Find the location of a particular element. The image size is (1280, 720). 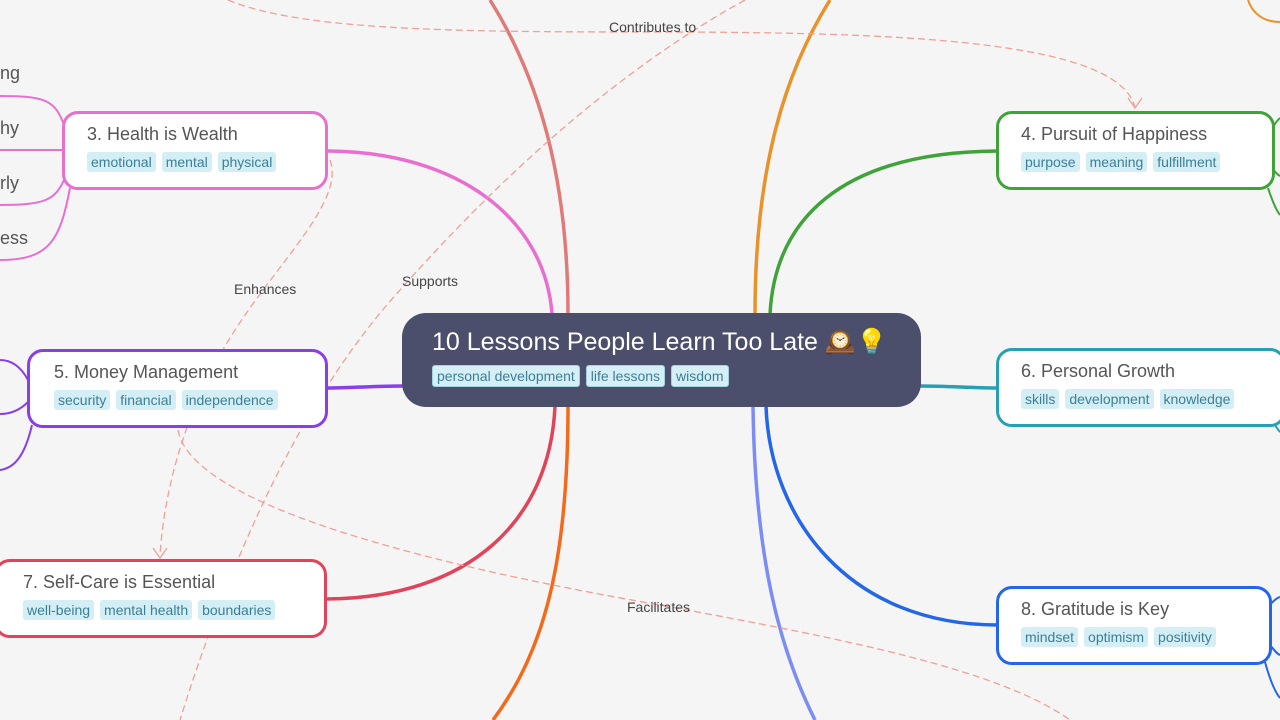

relationship-label-enhances: Enhances is located at coordinates (265, 289).